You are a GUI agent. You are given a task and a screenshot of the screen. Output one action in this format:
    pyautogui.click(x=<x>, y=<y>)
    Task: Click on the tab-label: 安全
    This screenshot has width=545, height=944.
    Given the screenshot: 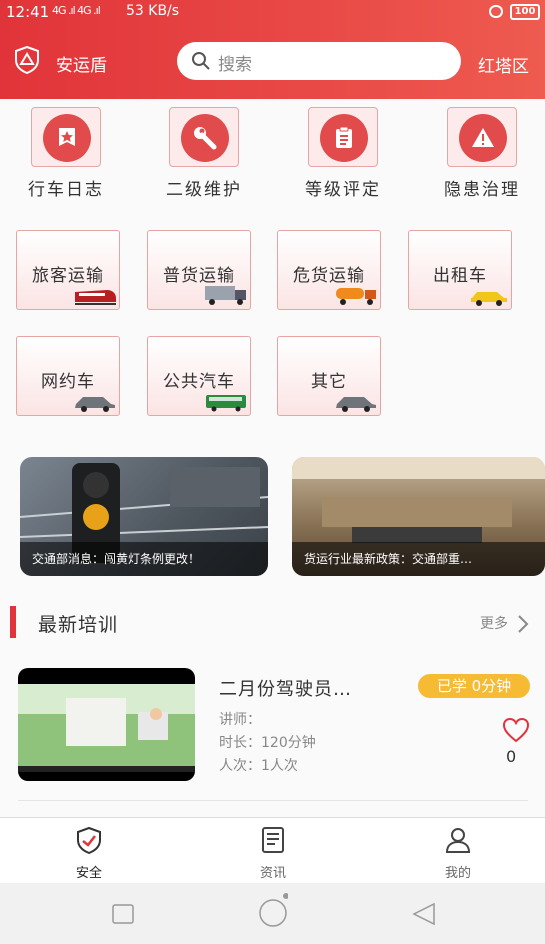 What is the action you would take?
    pyautogui.click(x=88, y=873)
    